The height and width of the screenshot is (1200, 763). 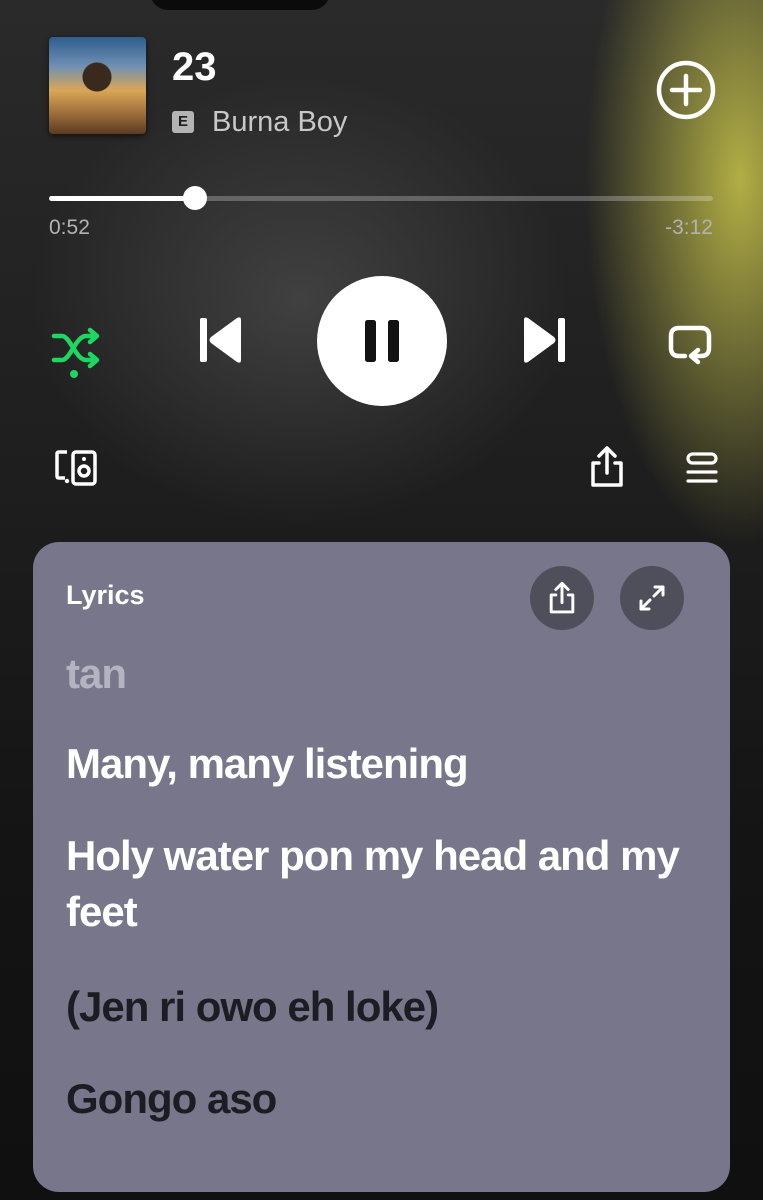 I want to click on artist-name: Burna Boy, so click(x=279, y=122).